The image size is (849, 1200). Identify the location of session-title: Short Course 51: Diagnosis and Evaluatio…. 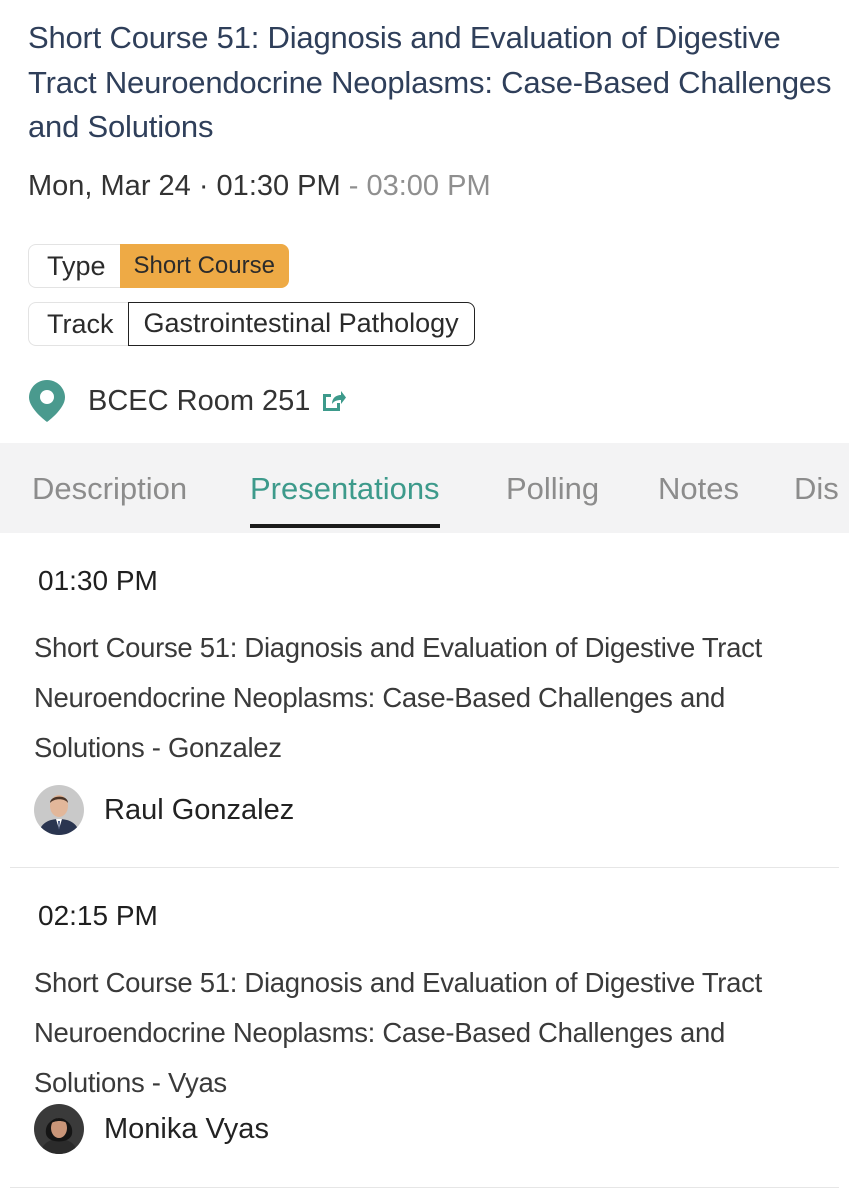
(430, 82).